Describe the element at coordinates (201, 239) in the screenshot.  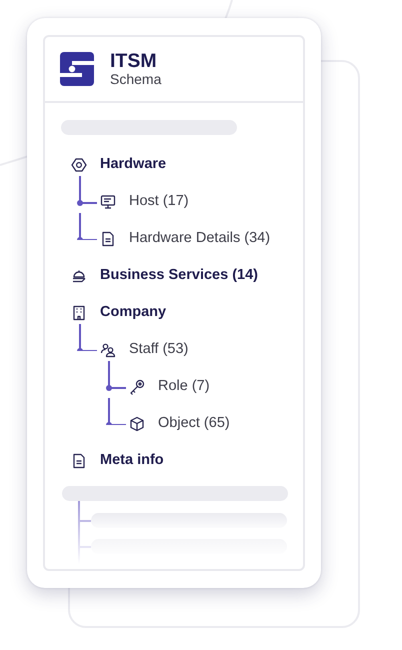
I see `tree-item: Hardware Details (34)` at that location.